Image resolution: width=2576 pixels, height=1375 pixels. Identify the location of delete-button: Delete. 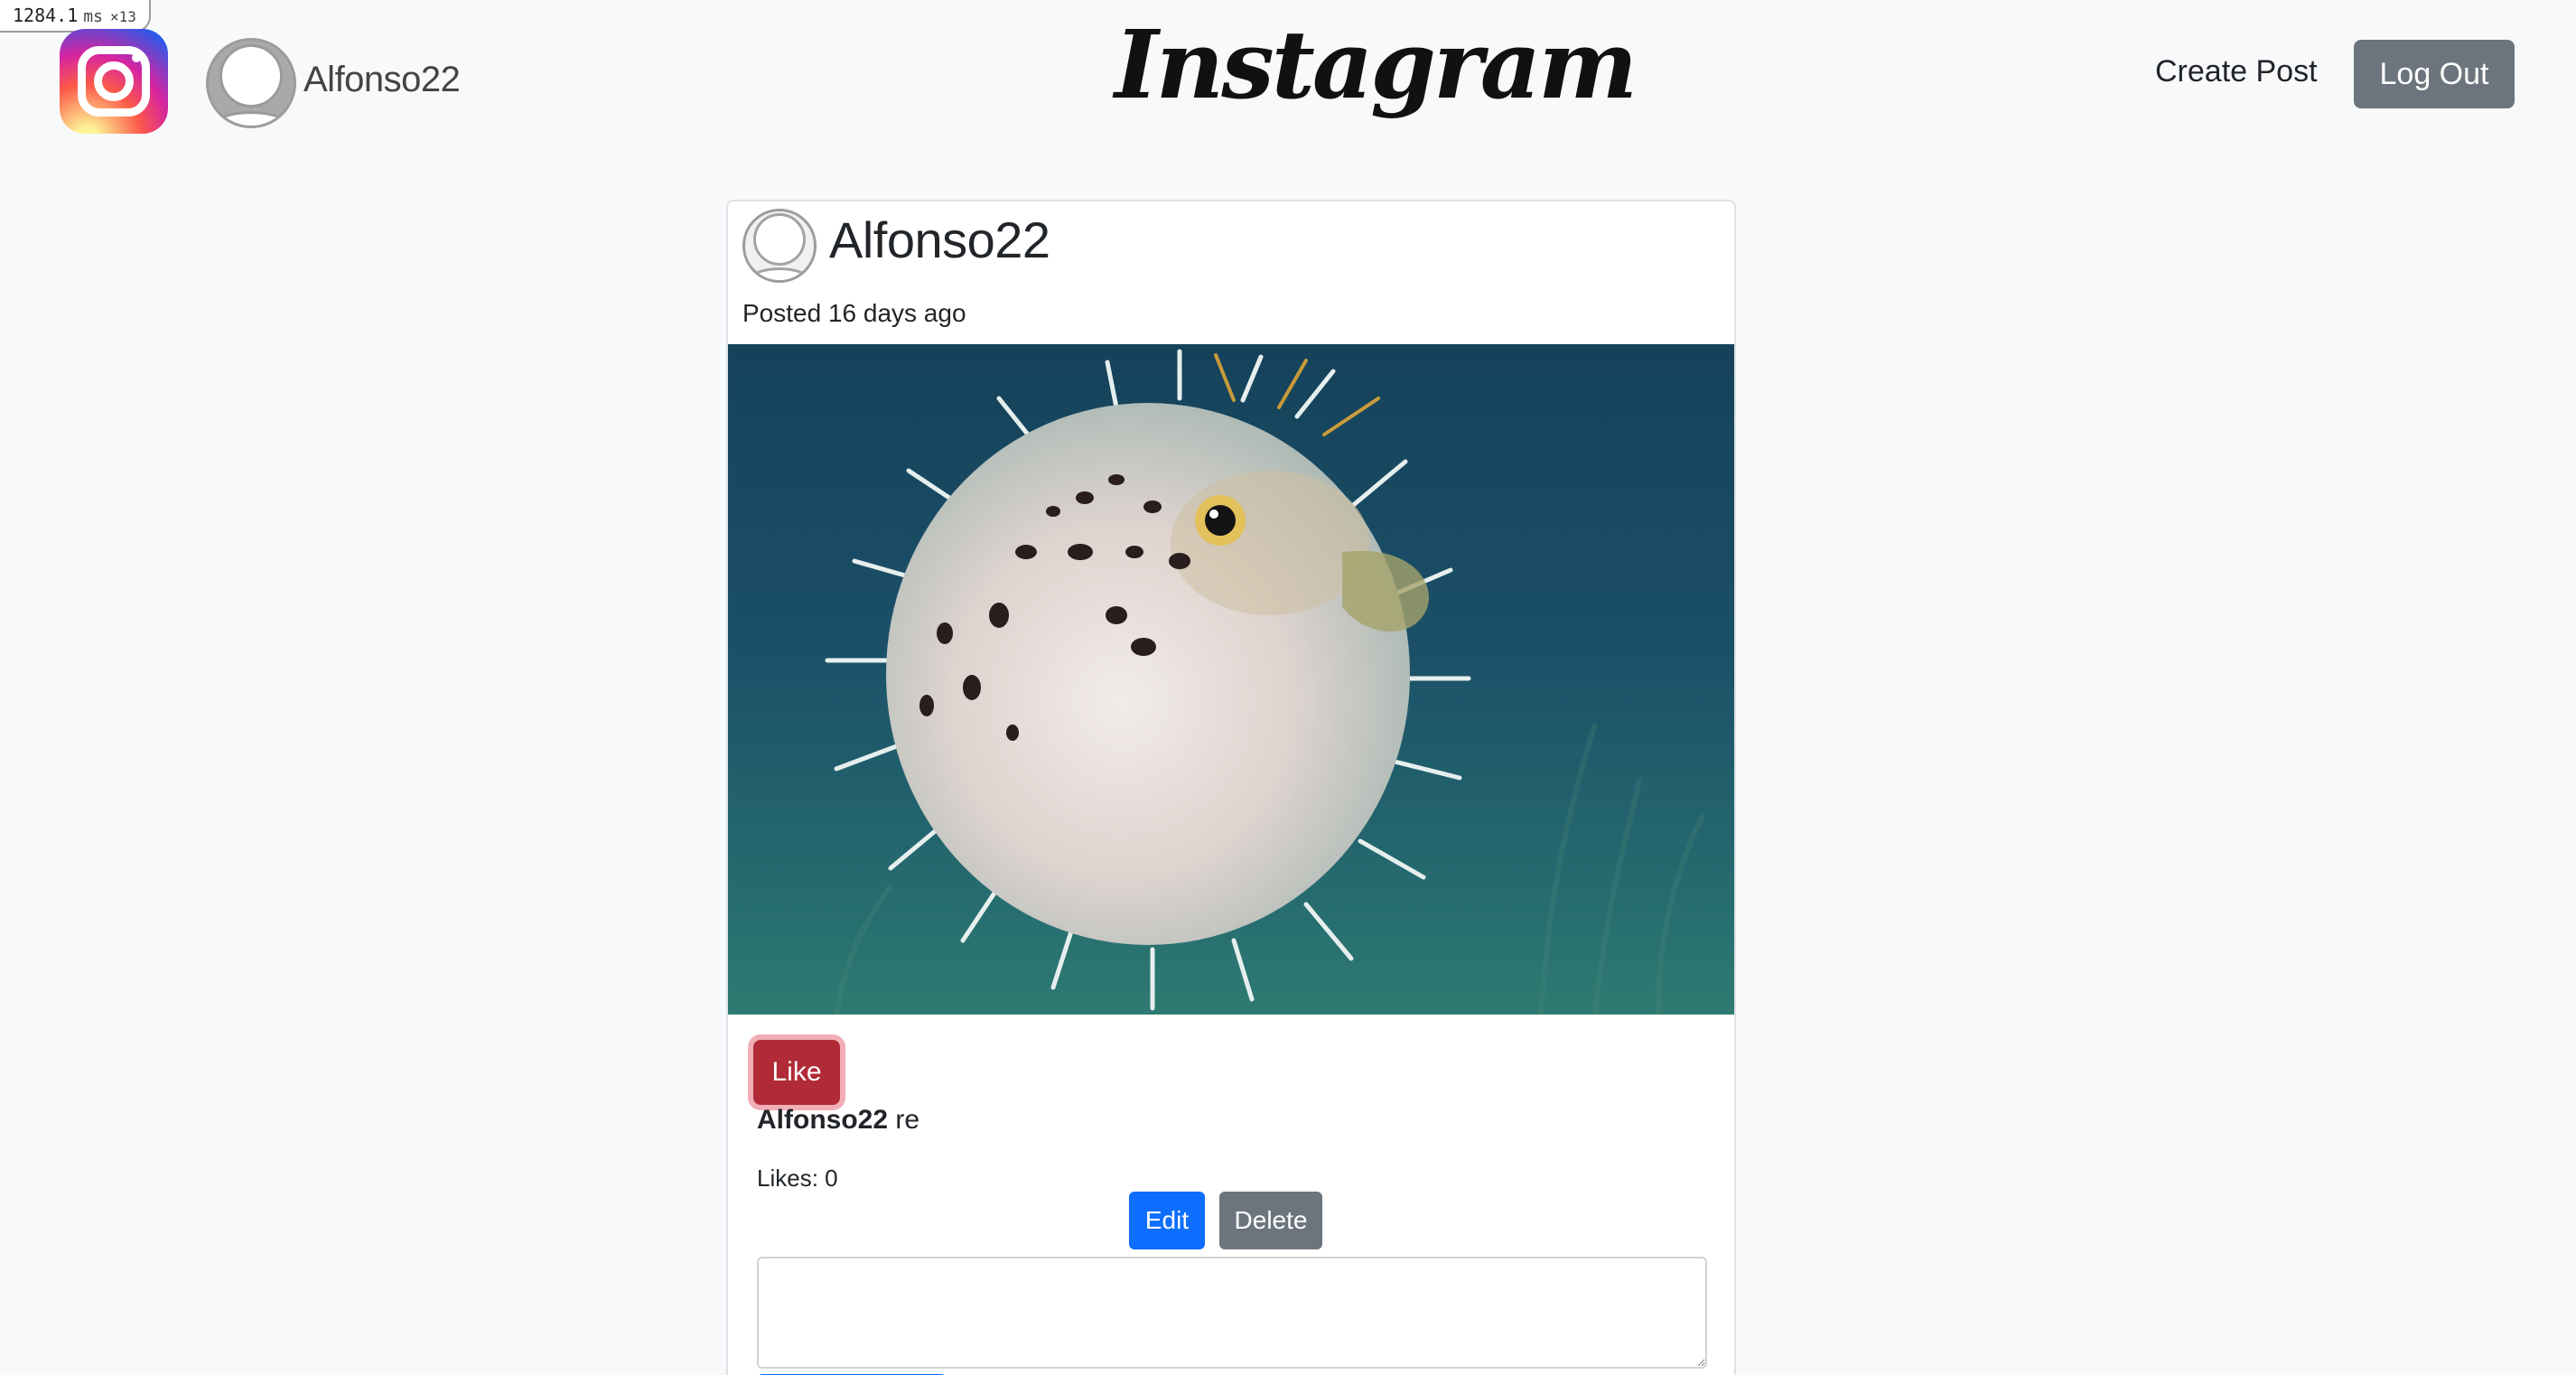
(1270, 1220).